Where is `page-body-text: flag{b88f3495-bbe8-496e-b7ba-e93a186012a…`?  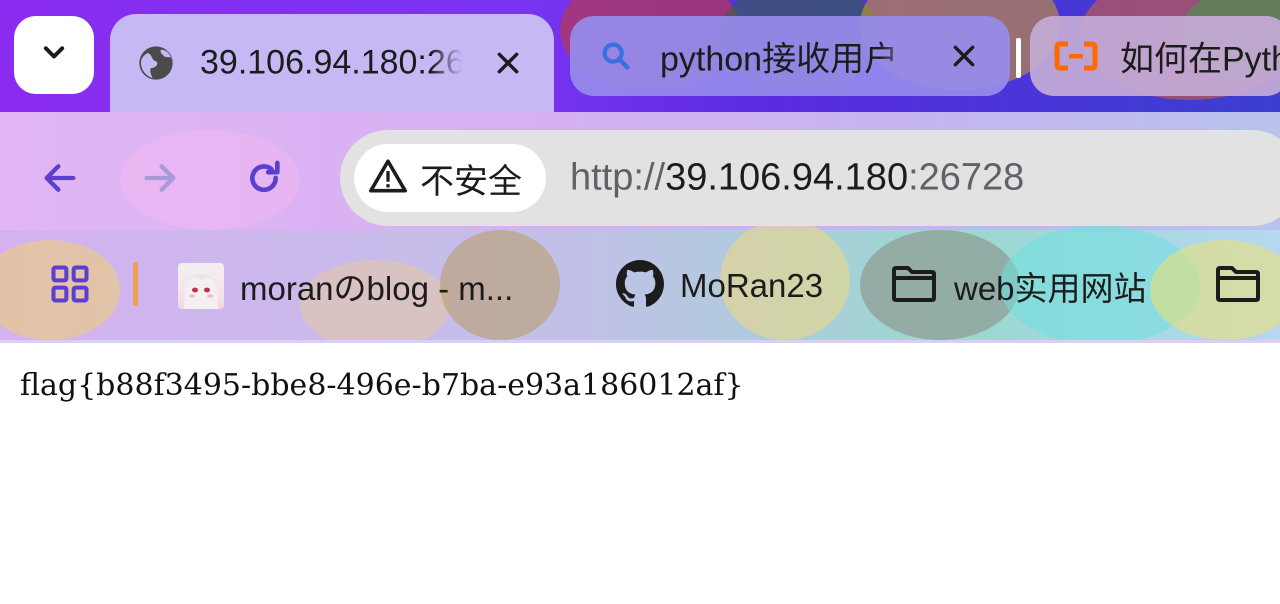
page-body-text: flag{b88f3495-bbe8-496e-b7ba-e93a186012a… is located at coordinates (382, 385).